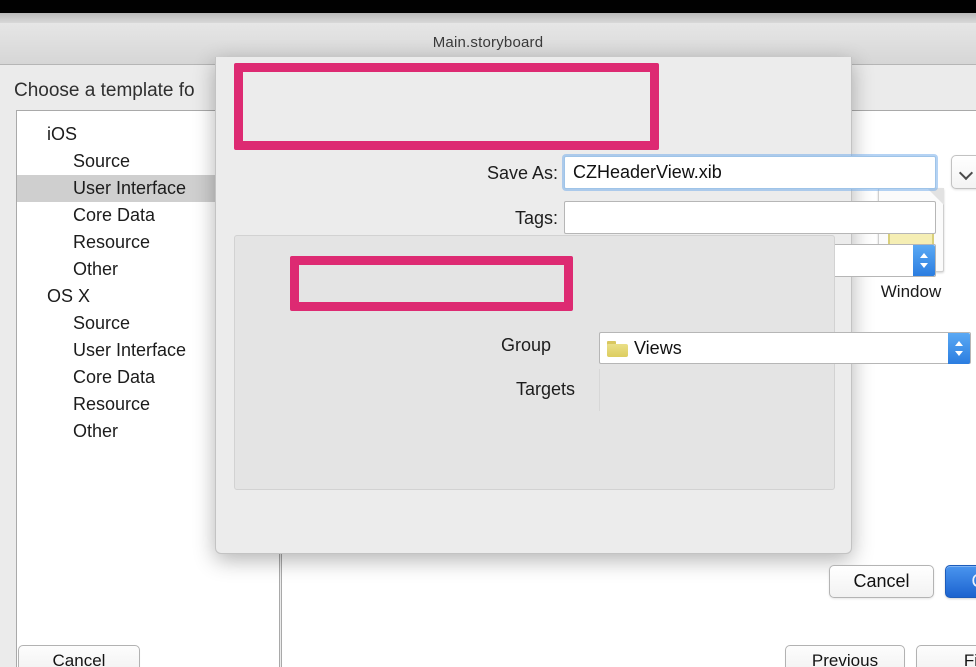 This screenshot has height=667, width=976. Describe the element at coordinates (104, 90) in the screenshot. I see `assistant-prompt: Choose a template fo` at that location.